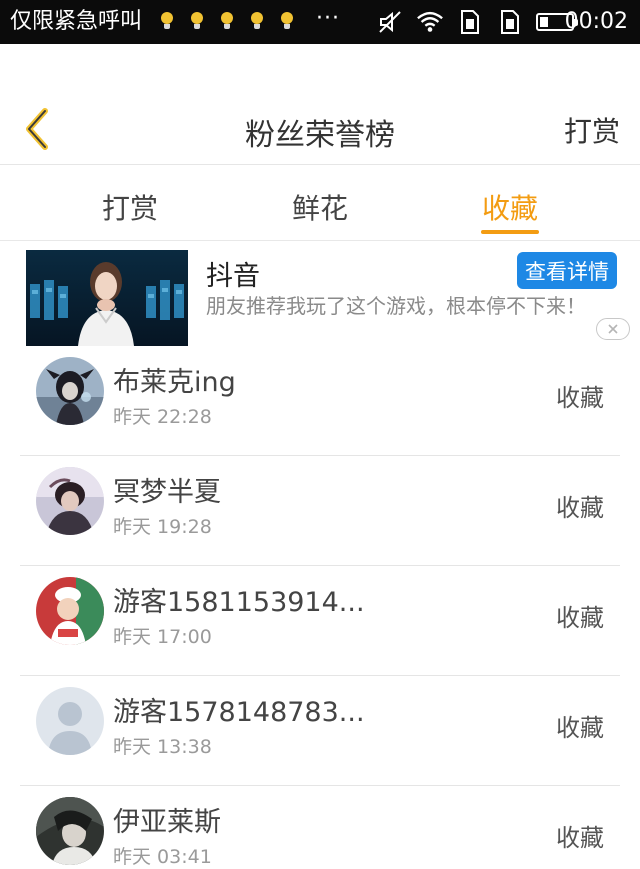 Image resolution: width=640 pixels, height=869 pixels. I want to click on ad-close-button, so click(613, 329).